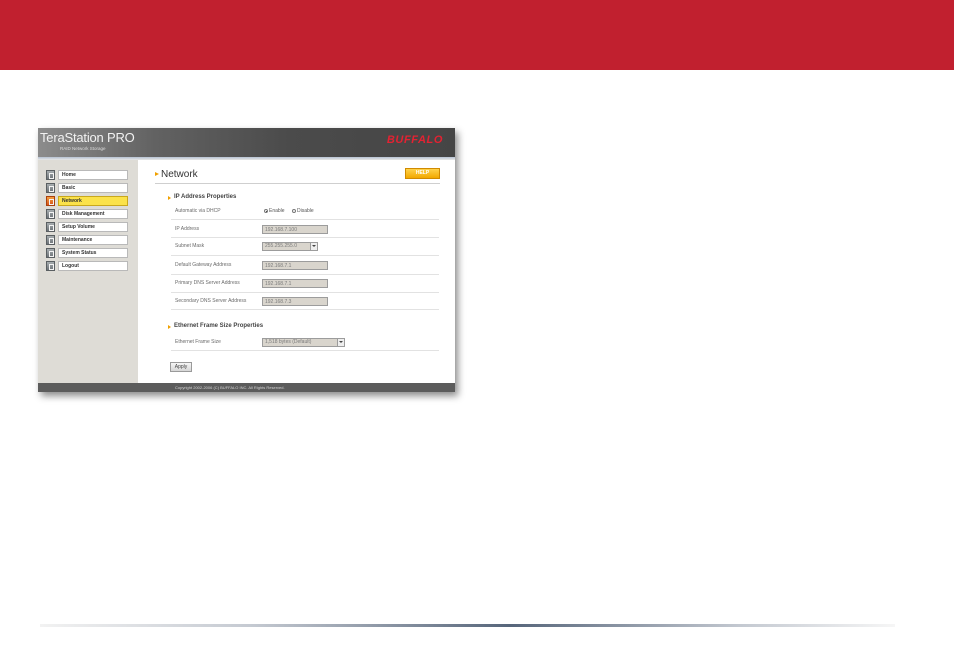 The height and width of the screenshot is (660, 954). I want to click on network-icon, so click(50, 201).